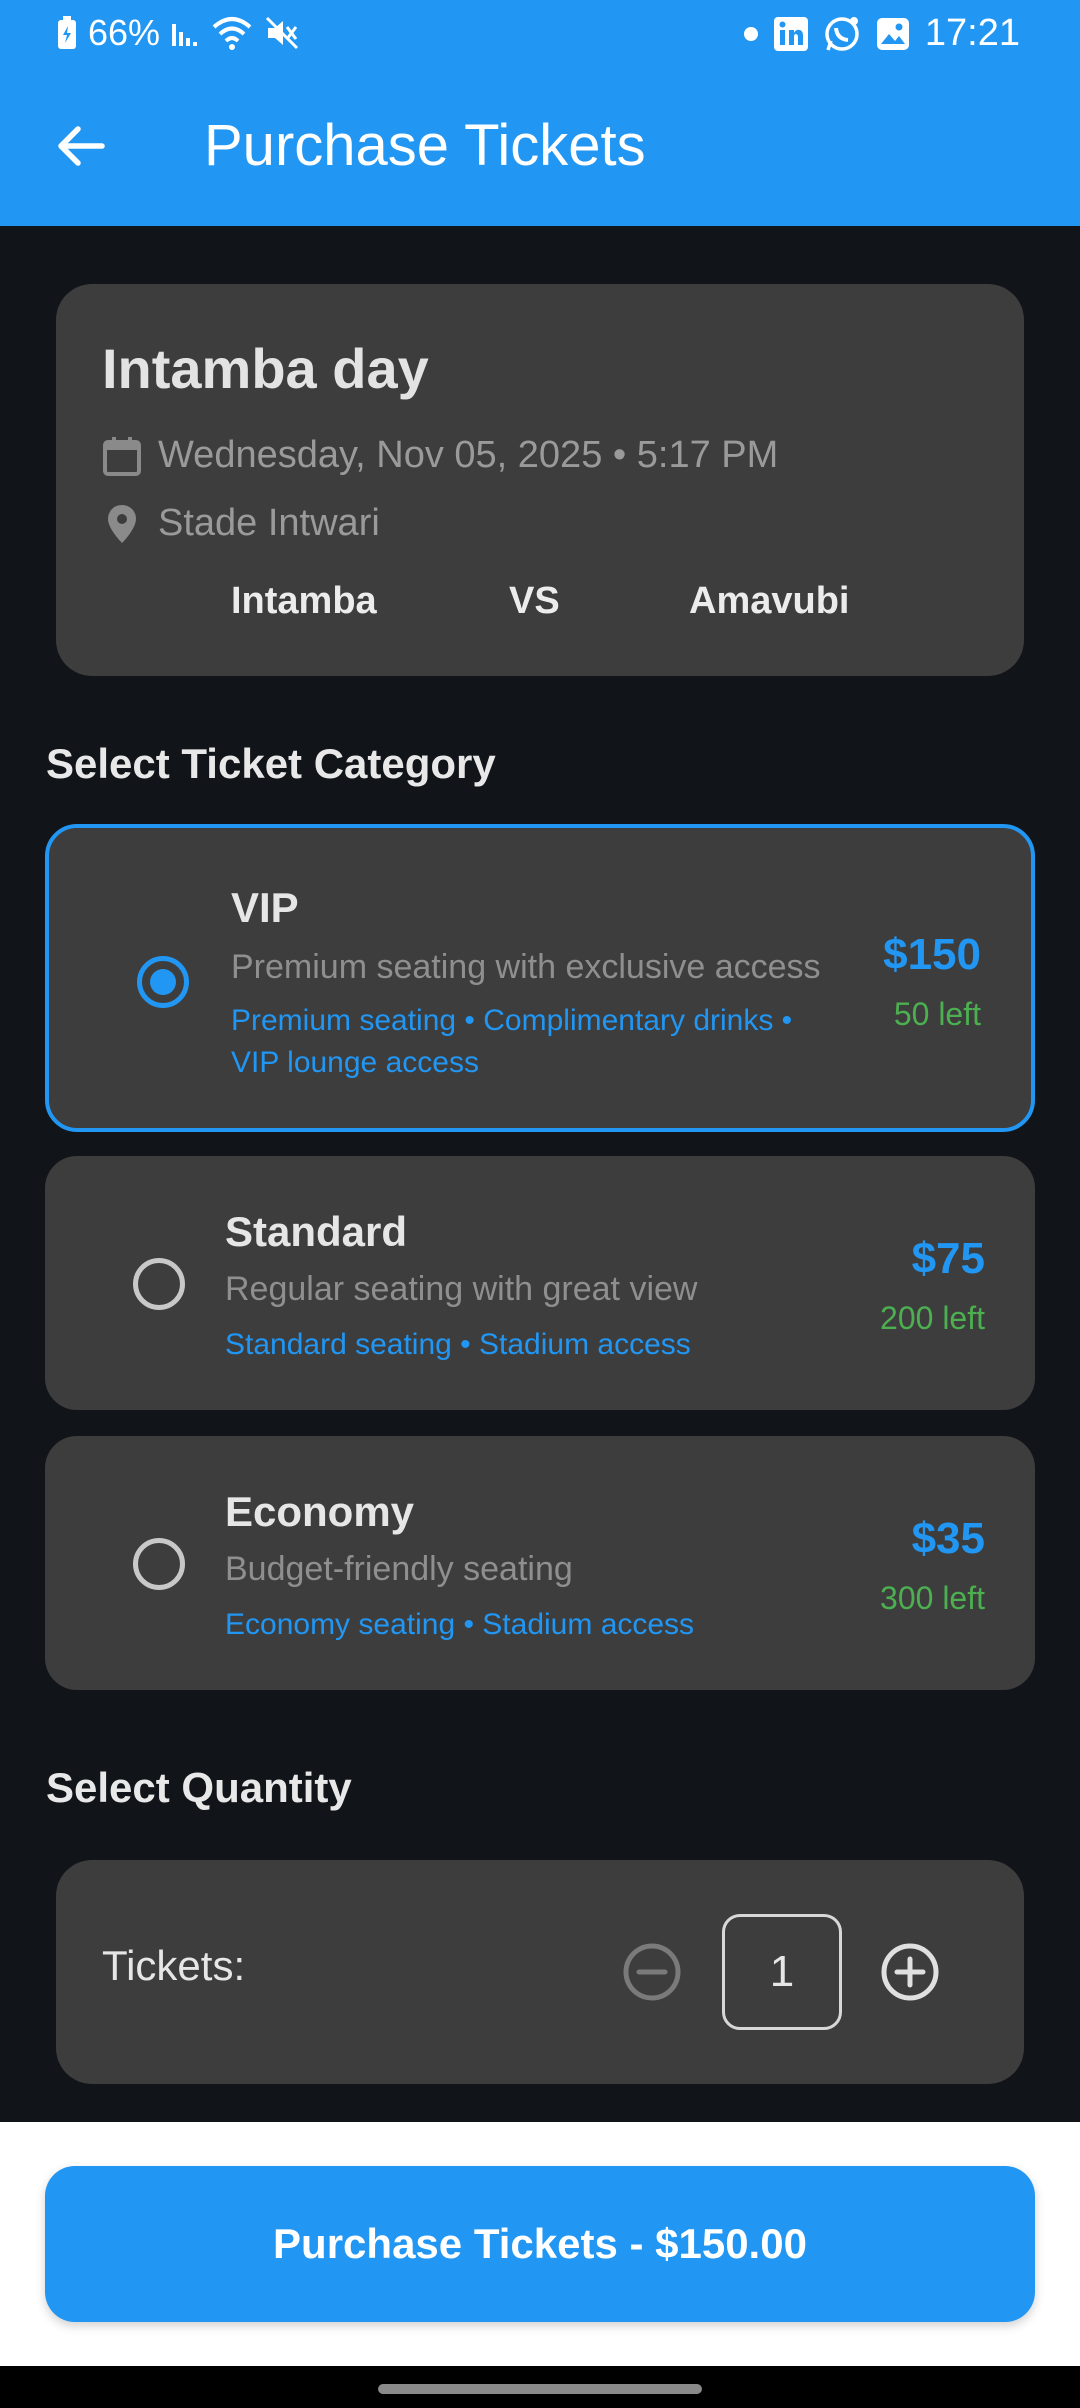  I want to click on mute-icon, so click(282, 33).